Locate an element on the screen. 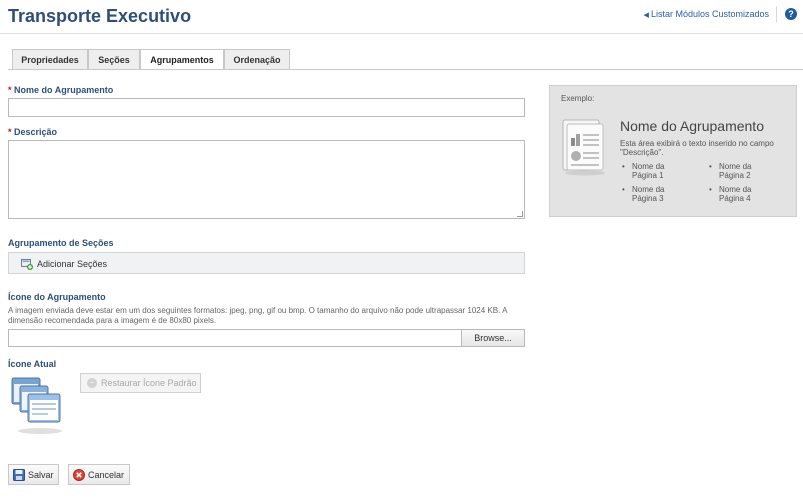 The image size is (803, 502). list-modules-link: ◀ Listar Módulos Customizados is located at coordinates (706, 14).